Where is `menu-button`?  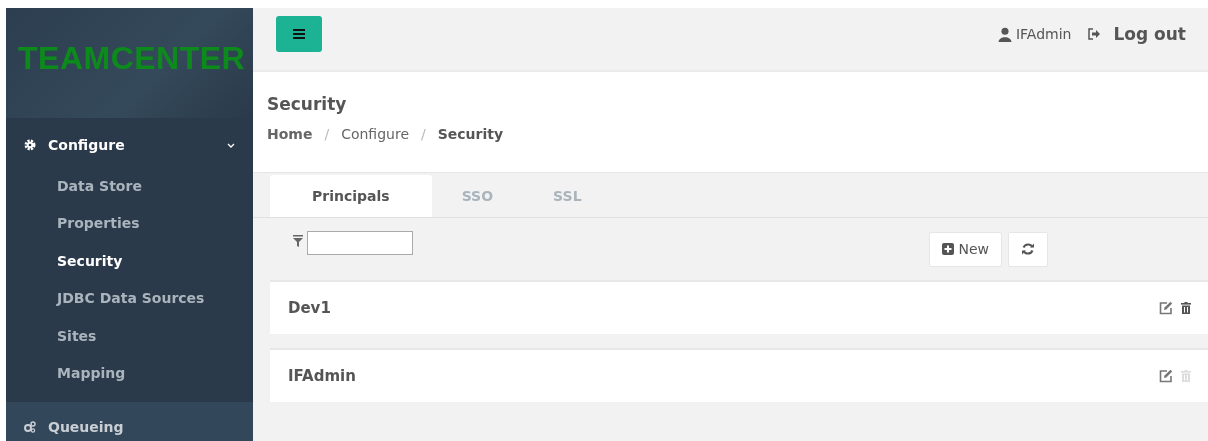
menu-button is located at coordinates (299, 34).